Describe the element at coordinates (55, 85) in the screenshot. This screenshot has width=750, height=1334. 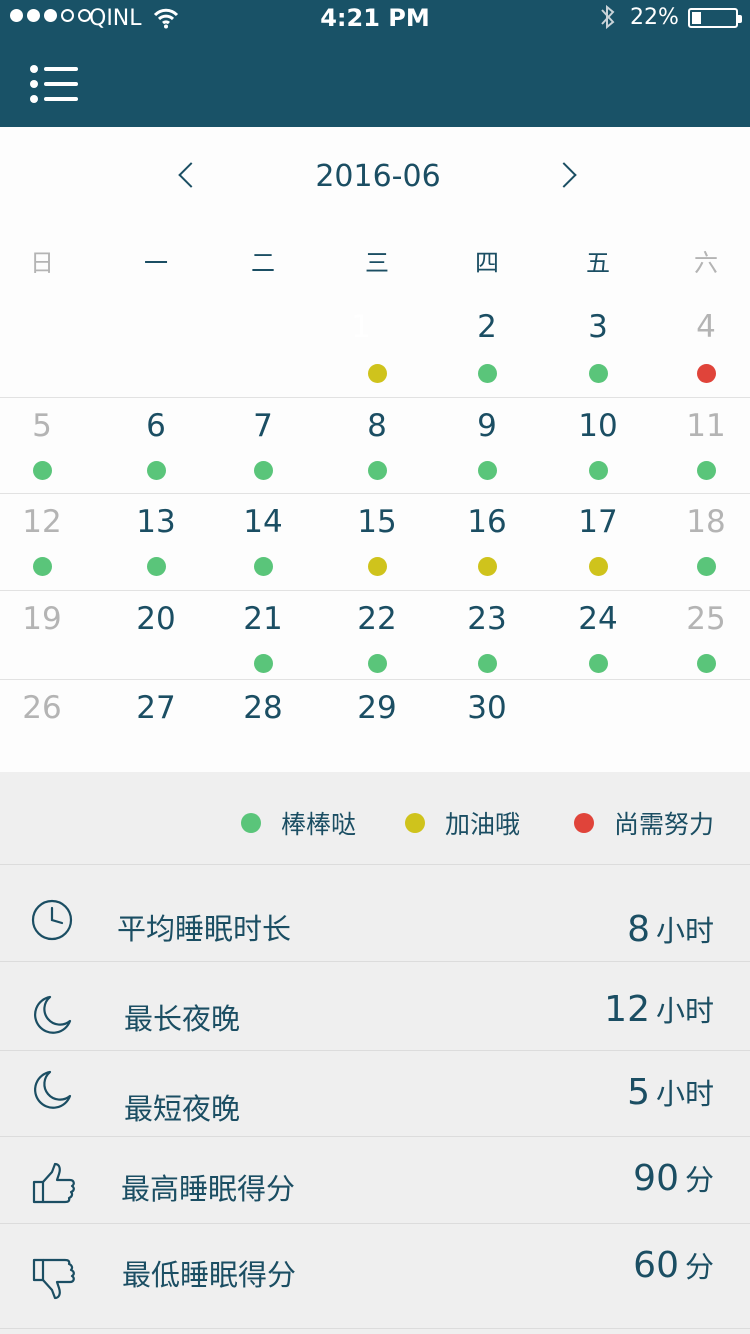
I see `menu-list-icon` at that location.